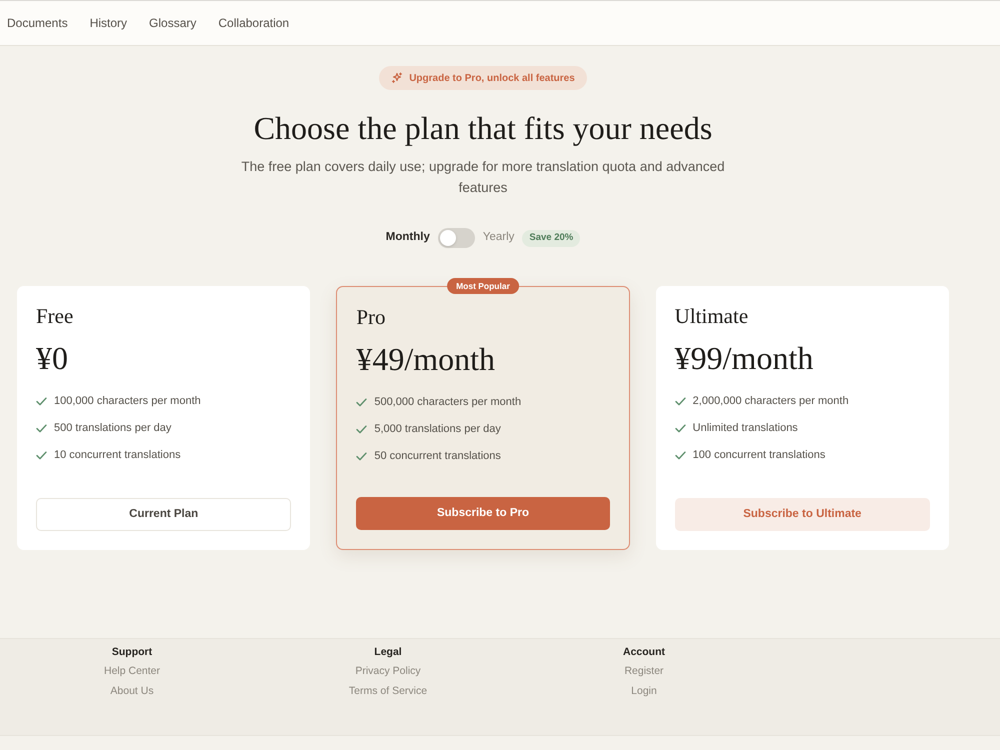  What do you see at coordinates (437, 456) in the screenshot?
I see `plan-feature: 50 concurrent translations` at bounding box center [437, 456].